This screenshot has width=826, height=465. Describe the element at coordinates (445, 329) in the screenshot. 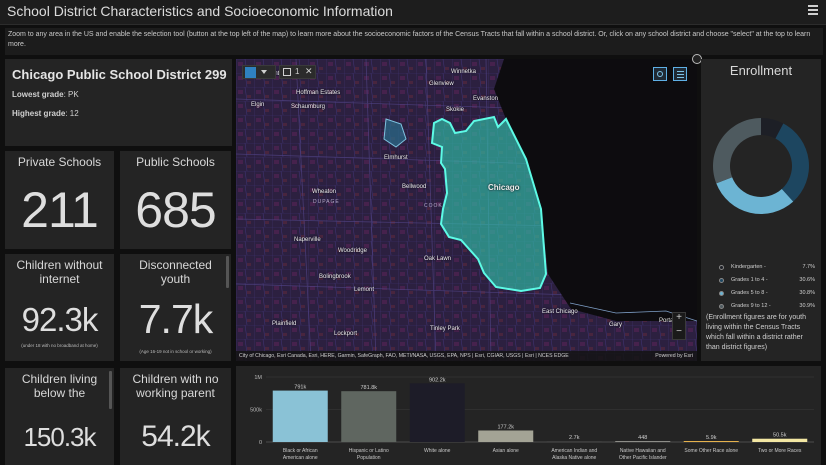

I see `map-label-tinley-park: Tinley Park` at that location.